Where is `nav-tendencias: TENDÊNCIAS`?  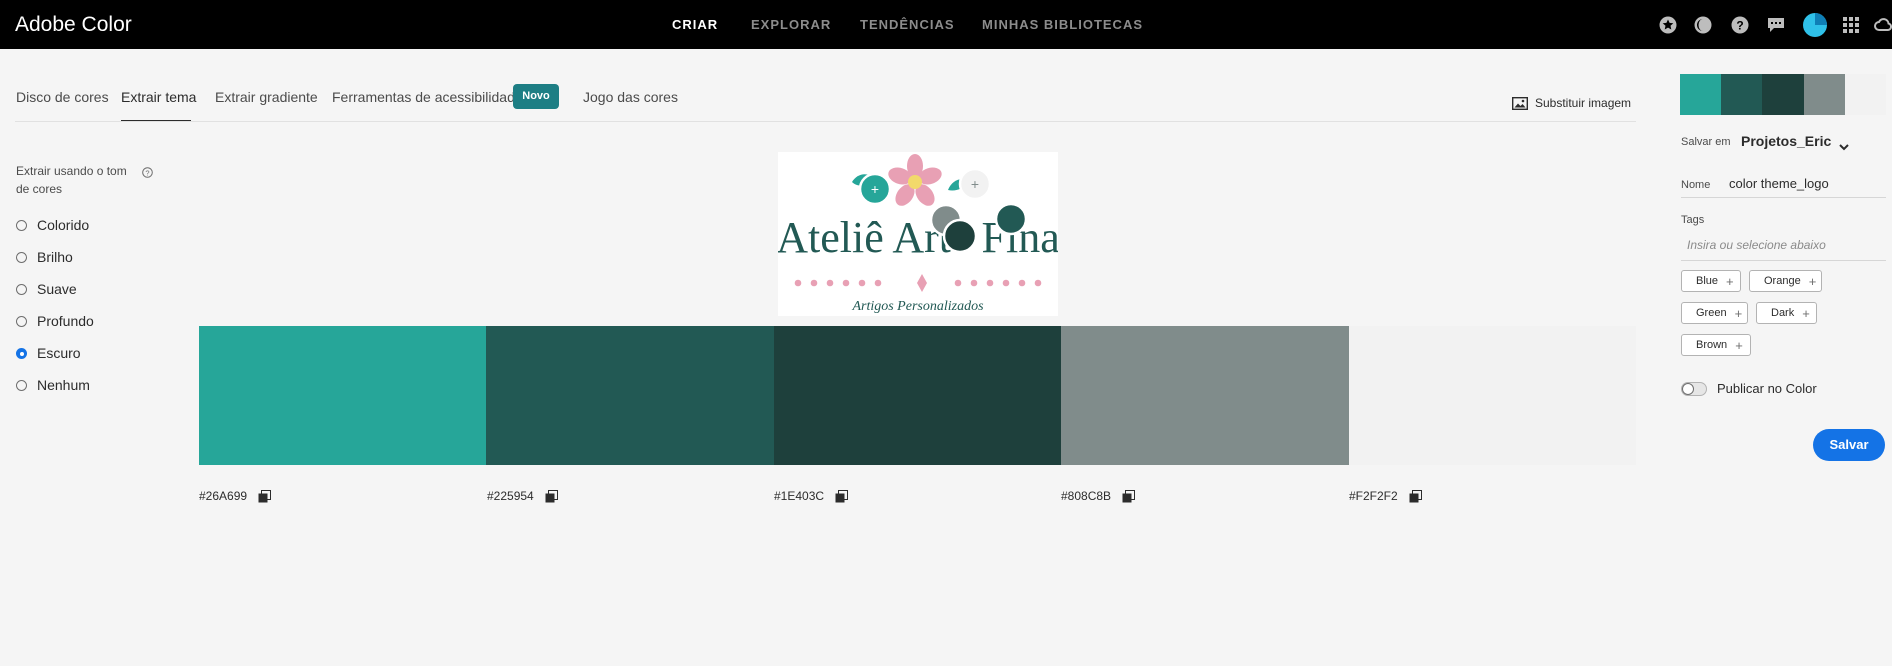 nav-tendencias: TENDÊNCIAS is located at coordinates (907, 24).